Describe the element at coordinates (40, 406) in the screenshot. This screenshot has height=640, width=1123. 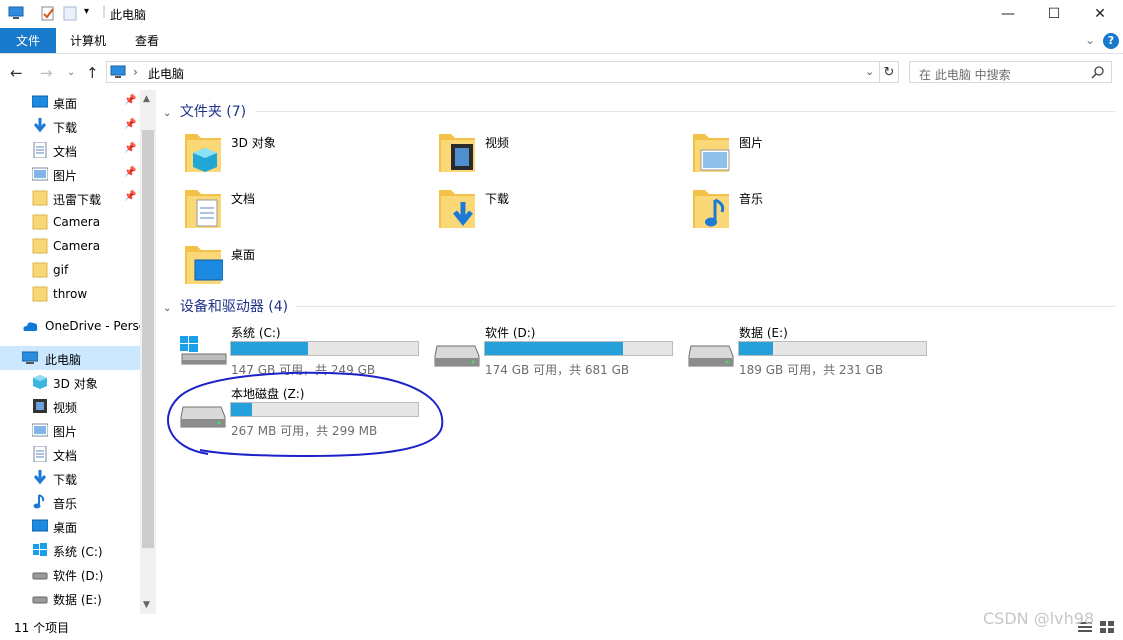
I see `videos-icon` at that location.